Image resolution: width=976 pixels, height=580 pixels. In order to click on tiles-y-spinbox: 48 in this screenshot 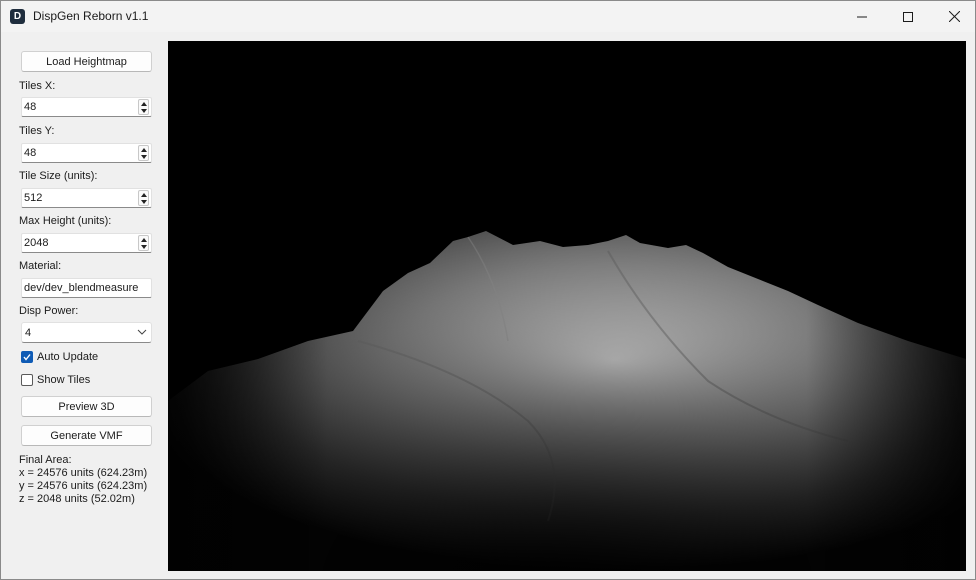, I will do `click(86, 153)`.